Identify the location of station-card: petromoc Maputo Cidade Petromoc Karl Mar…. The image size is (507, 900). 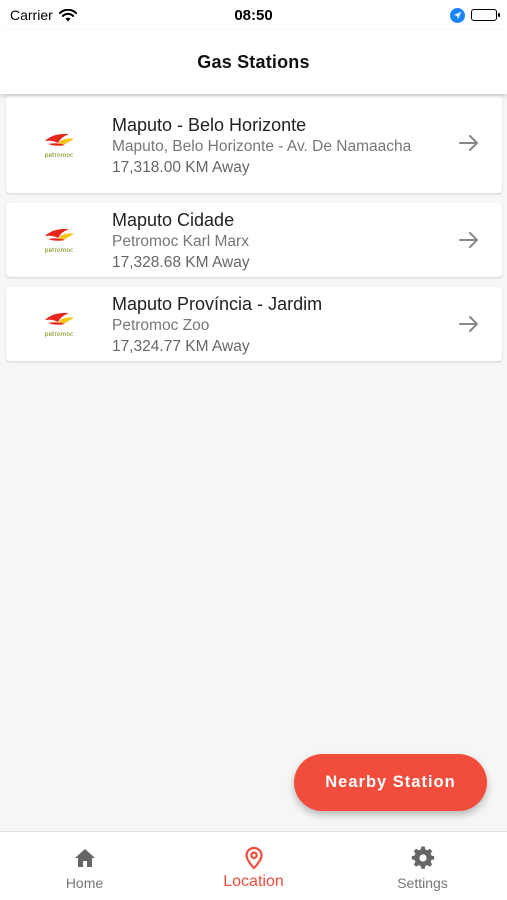
(254, 240).